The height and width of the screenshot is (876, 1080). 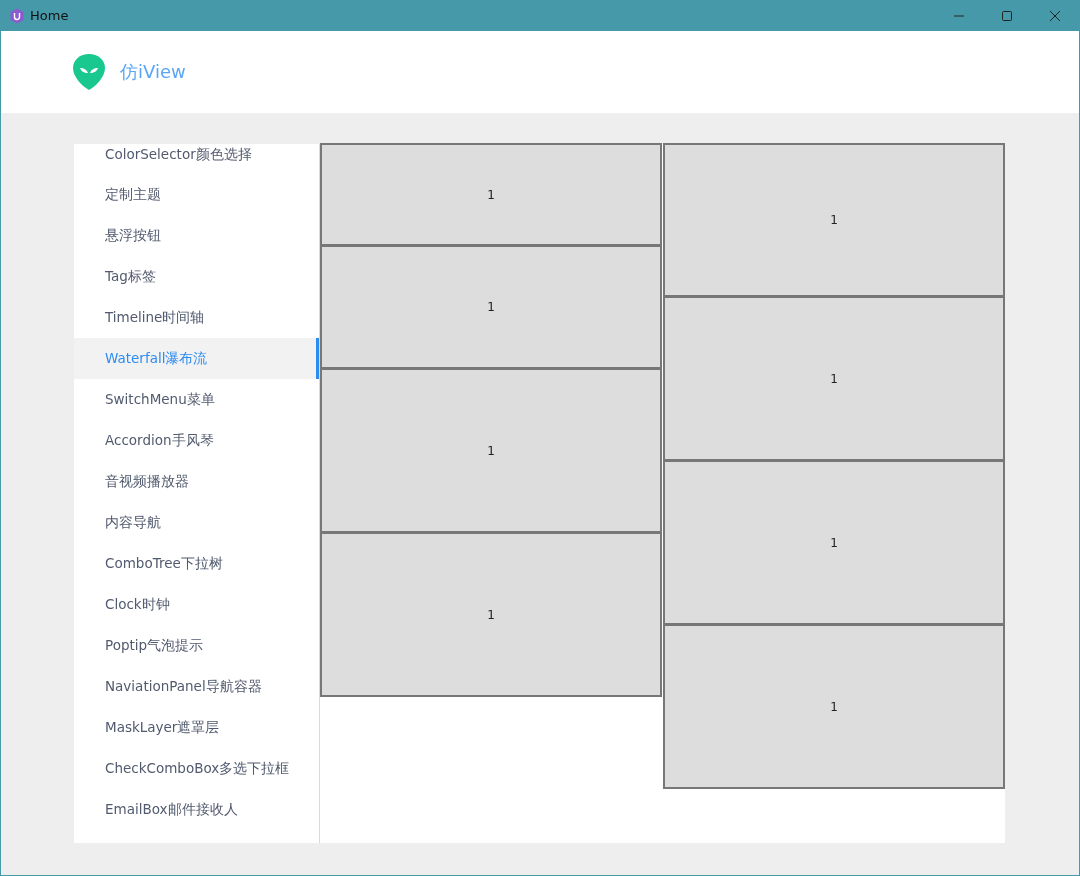 What do you see at coordinates (196, 194) in the screenshot?
I see `sidebar-item: 定制主题` at bounding box center [196, 194].